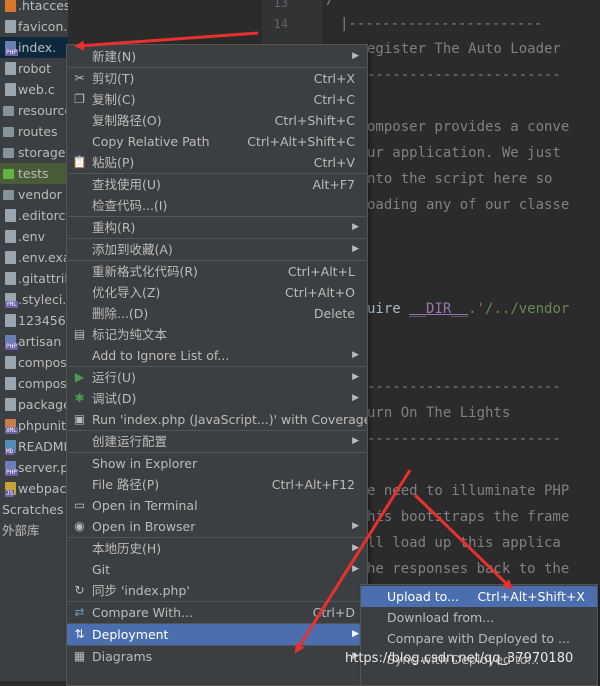  Describe the element at coordinates (463, 541) in the screenshot. I see `arrow-to-upload` at that location.